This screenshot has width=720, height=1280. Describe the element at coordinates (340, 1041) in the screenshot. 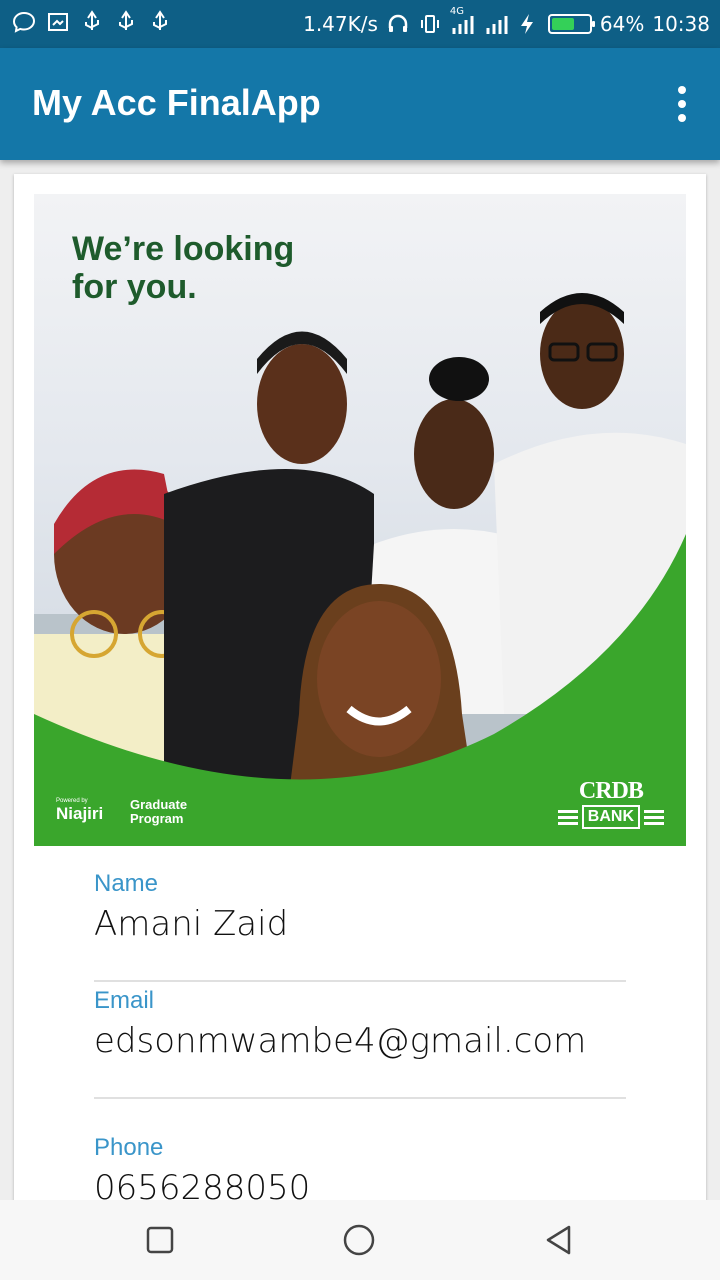

I see `email-value: edsonmwambe4@gmail.com` at that location.